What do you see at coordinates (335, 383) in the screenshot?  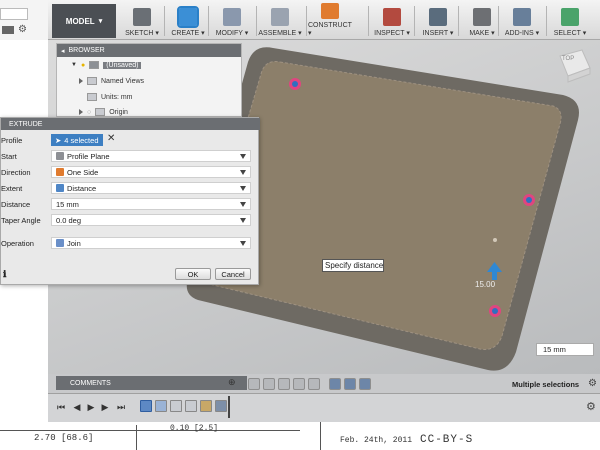 I see `display-settings-icon` at bounding box center [335, 383].